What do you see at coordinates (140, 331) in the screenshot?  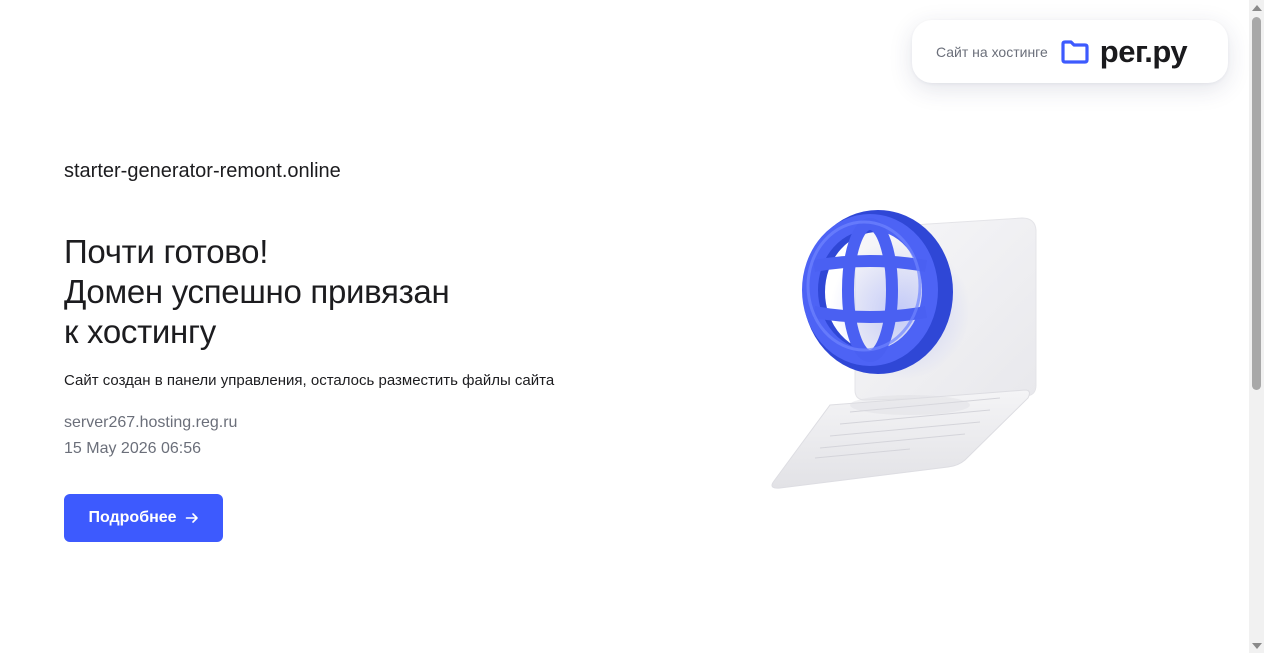 I see `headline-line-3: к хостингу` at bounding box center [140, 331].